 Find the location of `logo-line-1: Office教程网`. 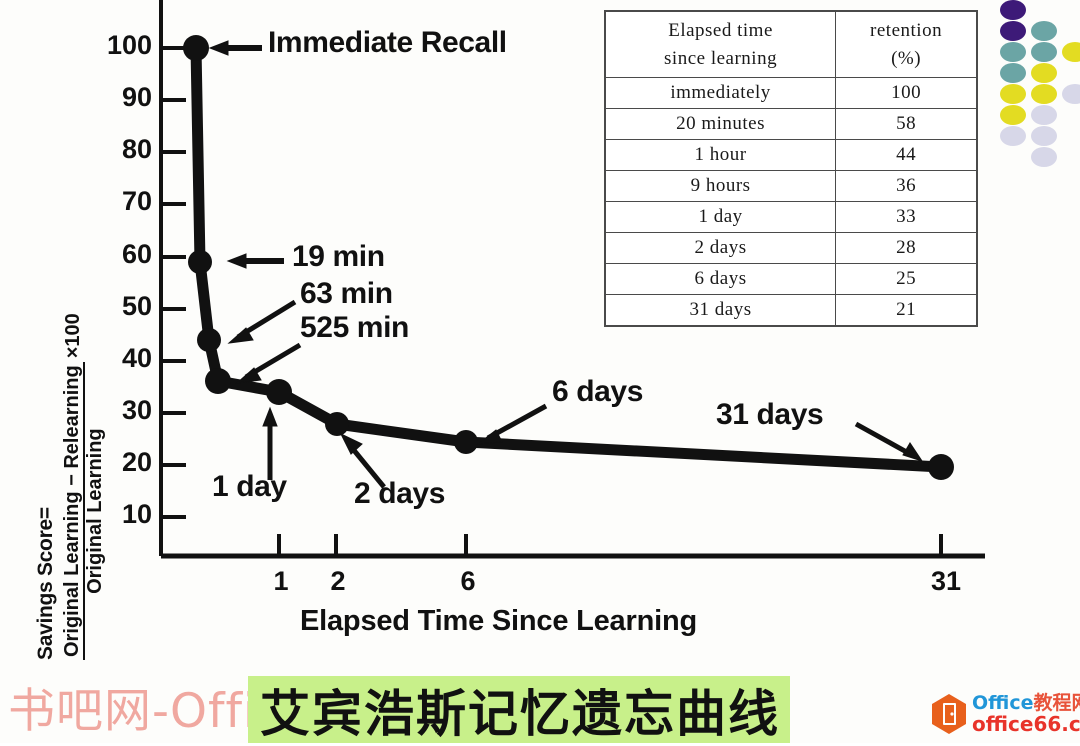

logo-line-1: Office教程网 is located at coordinates (1026, 703).